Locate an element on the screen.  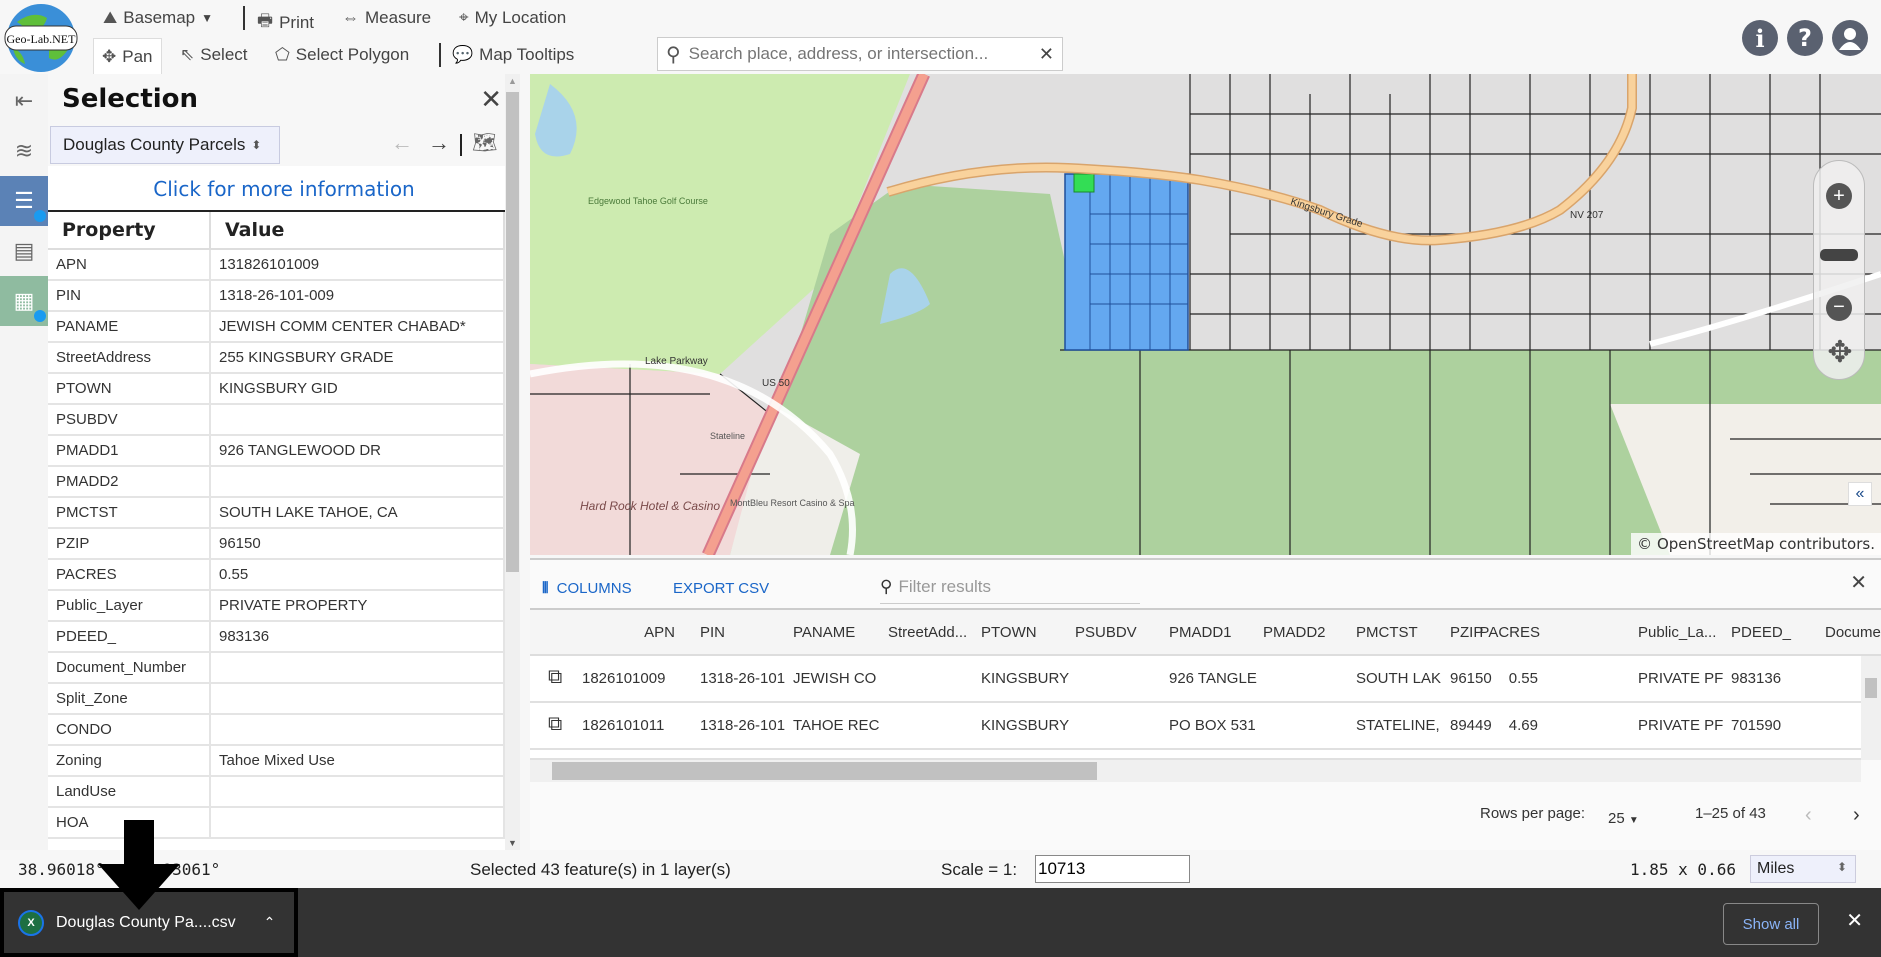
property-row: PMADD1 926 TANGLEWOOD DR is located at coordinates (276, 451).